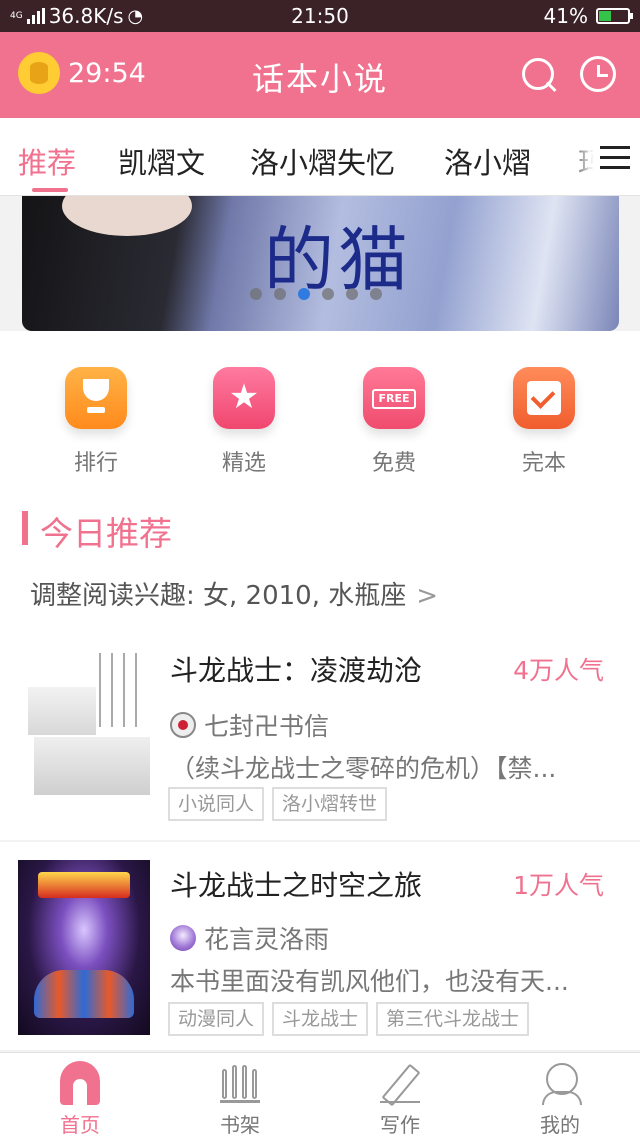 The width and height of the screenshot is (640, 1138). I want to click on recommend-section-header: 今日推荐 调整阅读兴趣: 女, 2010, 水瓶座 >, so click(320, 558).